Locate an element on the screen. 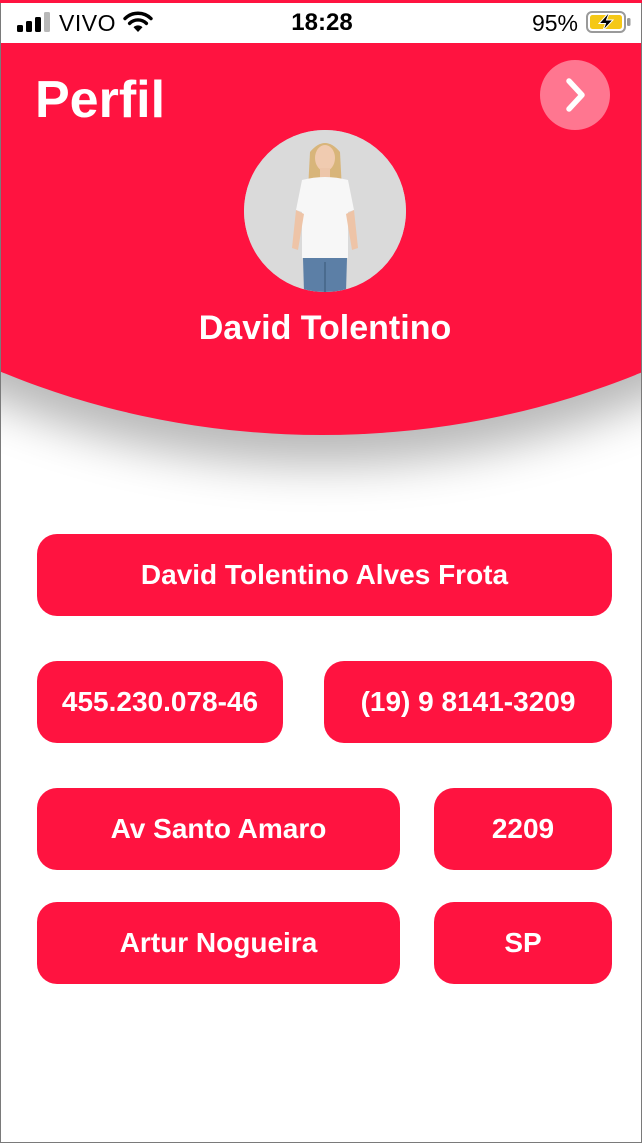  phone-value: (19) 9 8141-3209 is located at coordinates (468, 701).